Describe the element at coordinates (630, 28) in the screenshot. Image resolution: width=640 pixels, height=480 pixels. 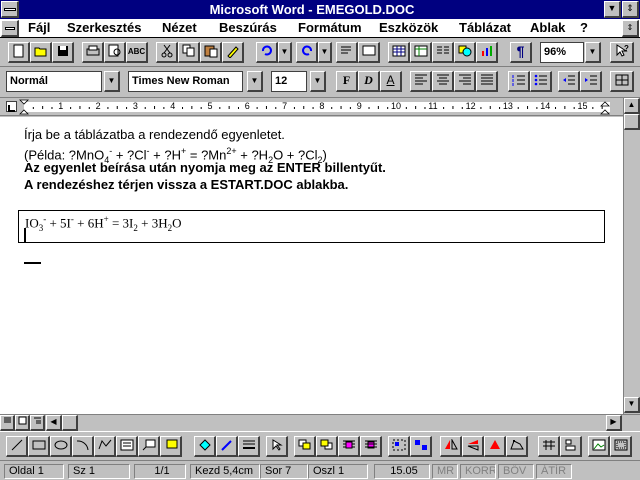
I see `document-restore-button: ⇕` at that location.